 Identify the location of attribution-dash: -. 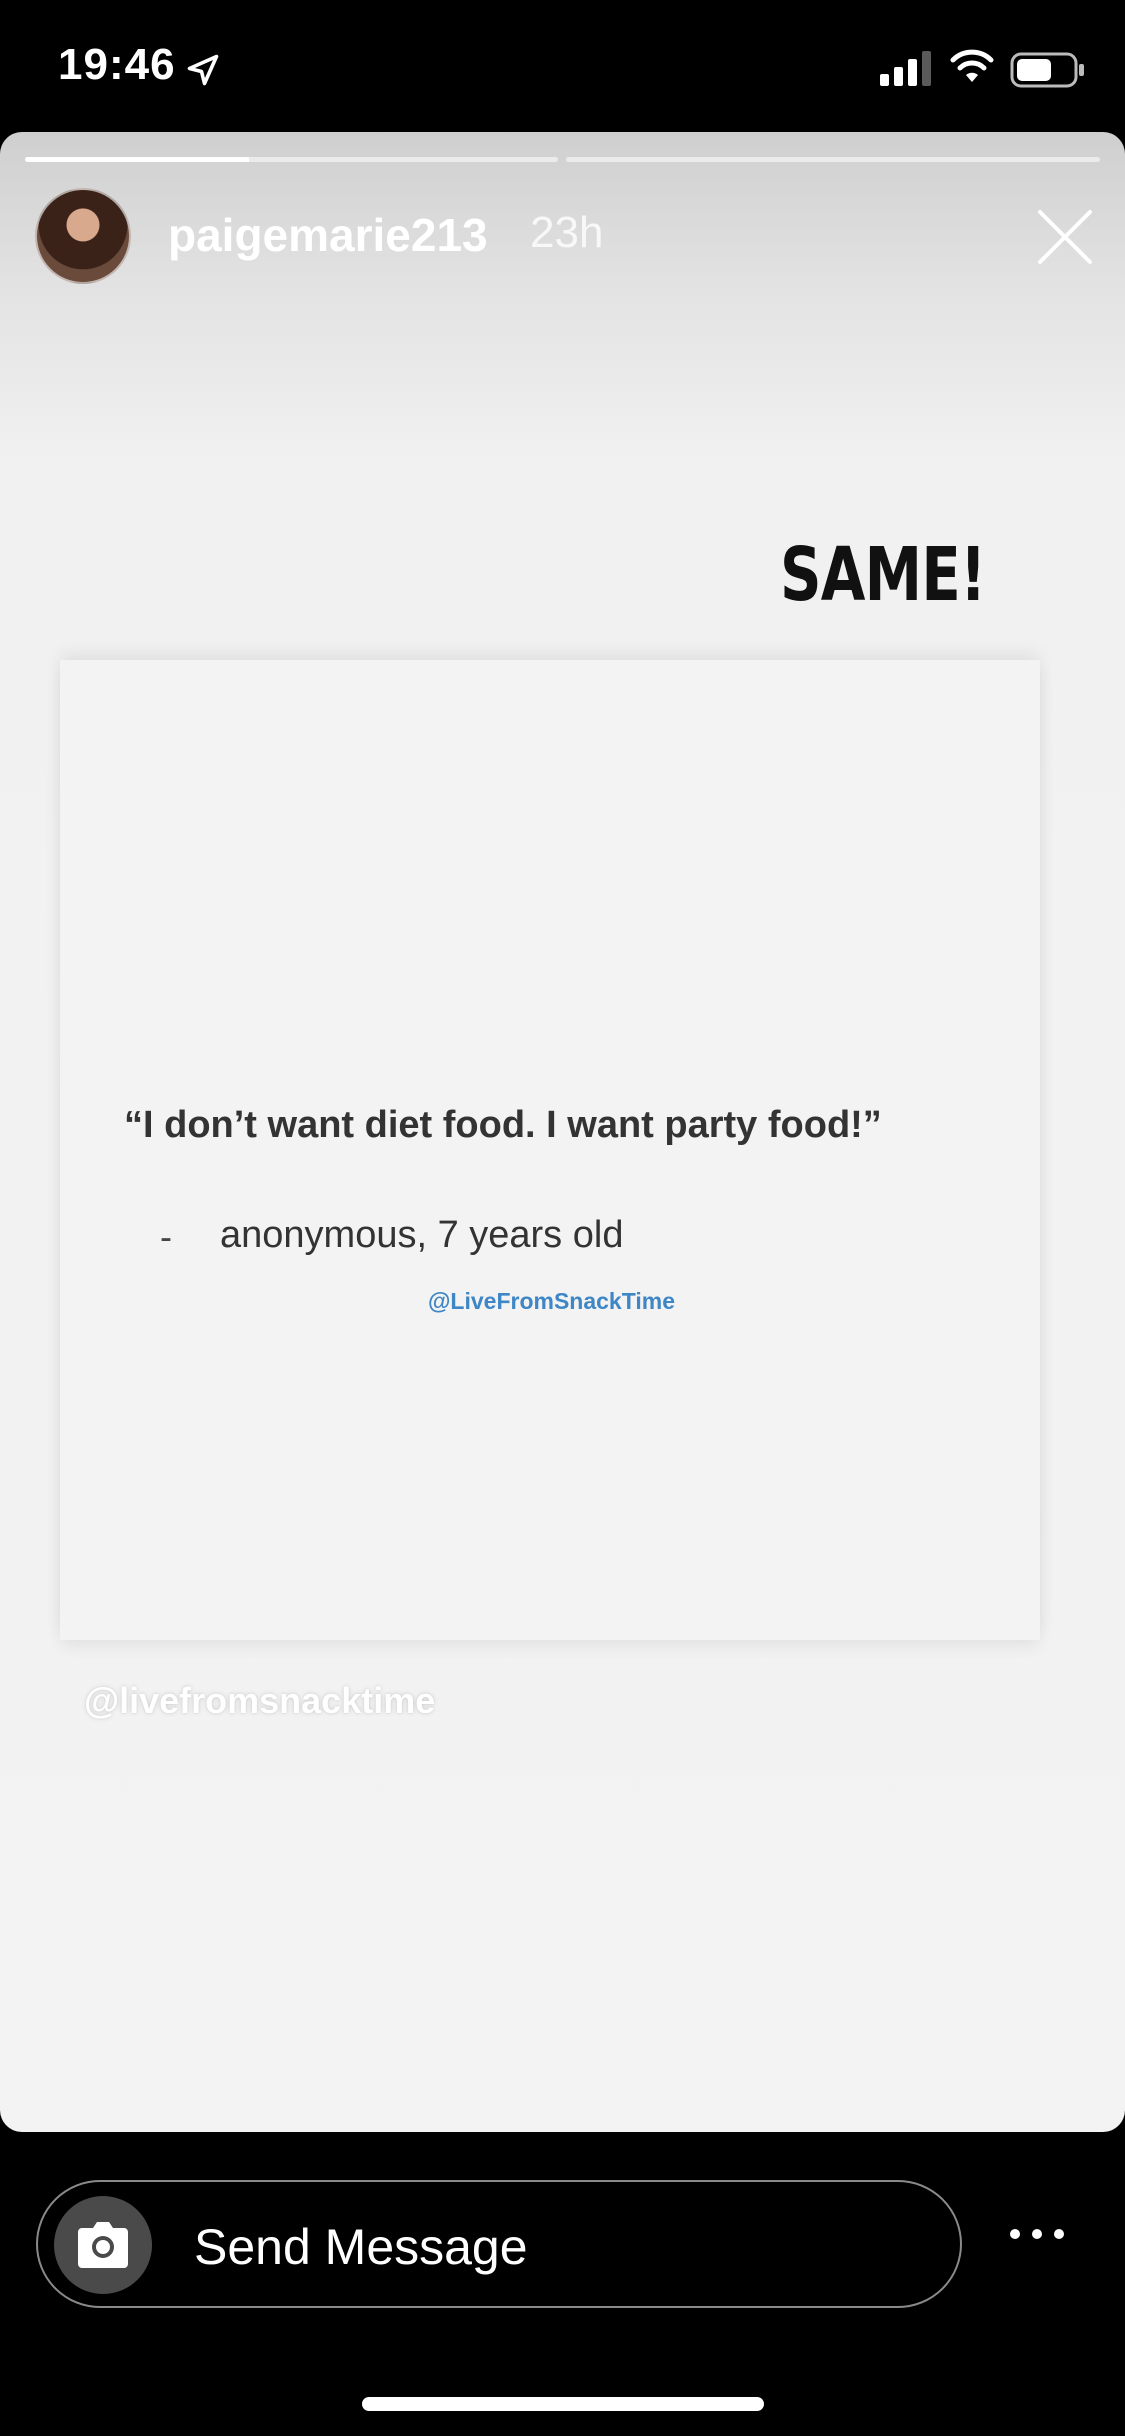
(166, 1236).